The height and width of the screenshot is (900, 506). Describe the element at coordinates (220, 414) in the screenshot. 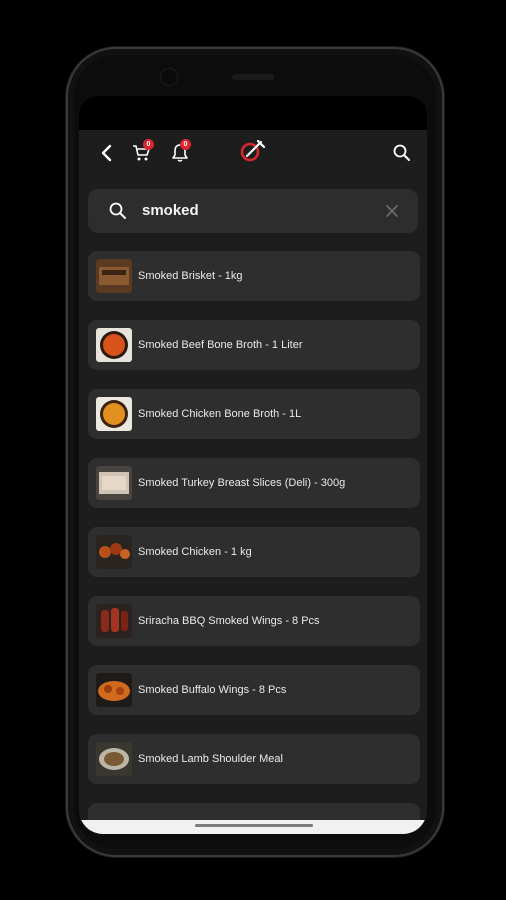

I see `product-title: Smoked Chicken Bone Broth - 1L` at that location.